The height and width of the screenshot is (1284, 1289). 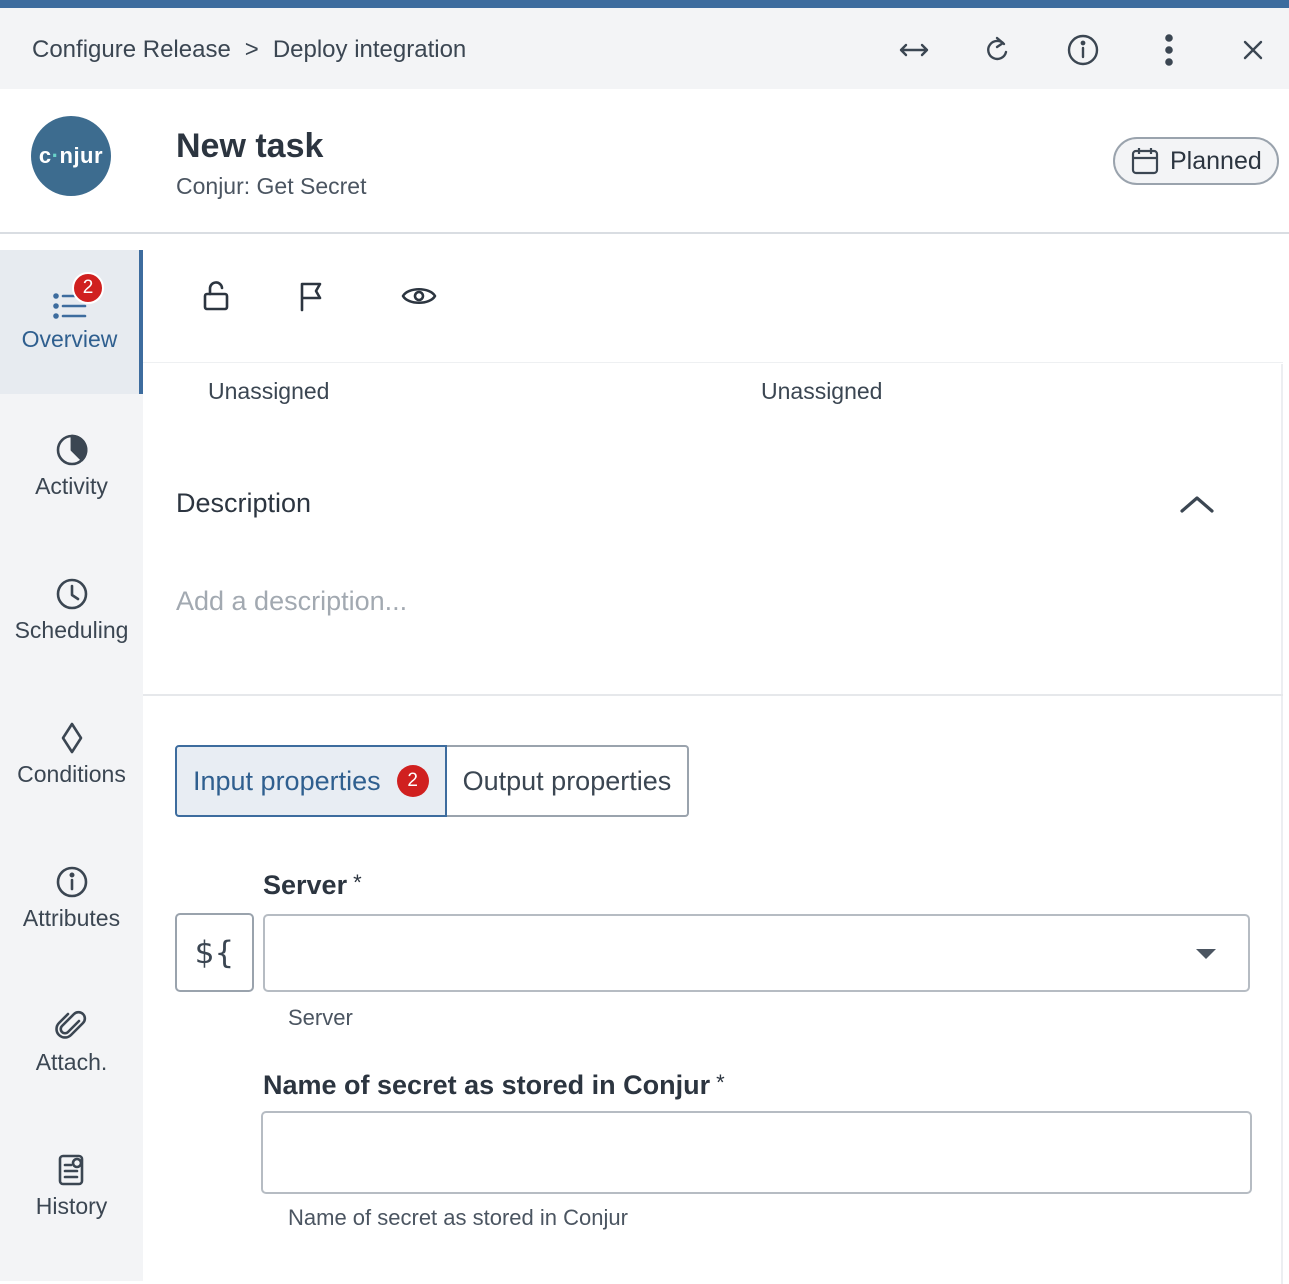 What do you see at coordinates (69, 338) in the screenshot?
I see `sidebar-item-label: Overview` at bounding box center [69, 338].